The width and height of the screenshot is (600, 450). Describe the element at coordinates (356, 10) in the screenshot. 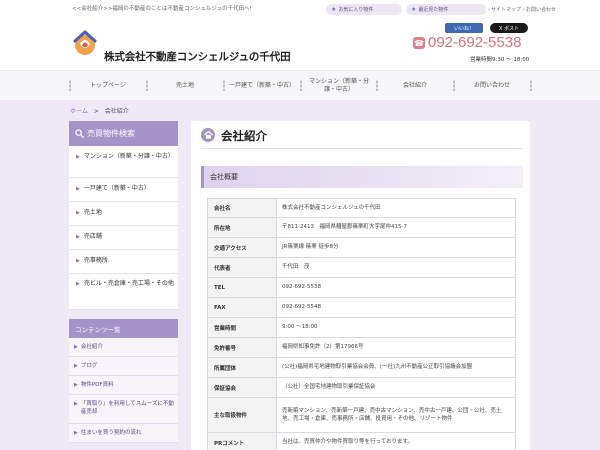

I see `favorites-label: お気に入り物件` at that location.